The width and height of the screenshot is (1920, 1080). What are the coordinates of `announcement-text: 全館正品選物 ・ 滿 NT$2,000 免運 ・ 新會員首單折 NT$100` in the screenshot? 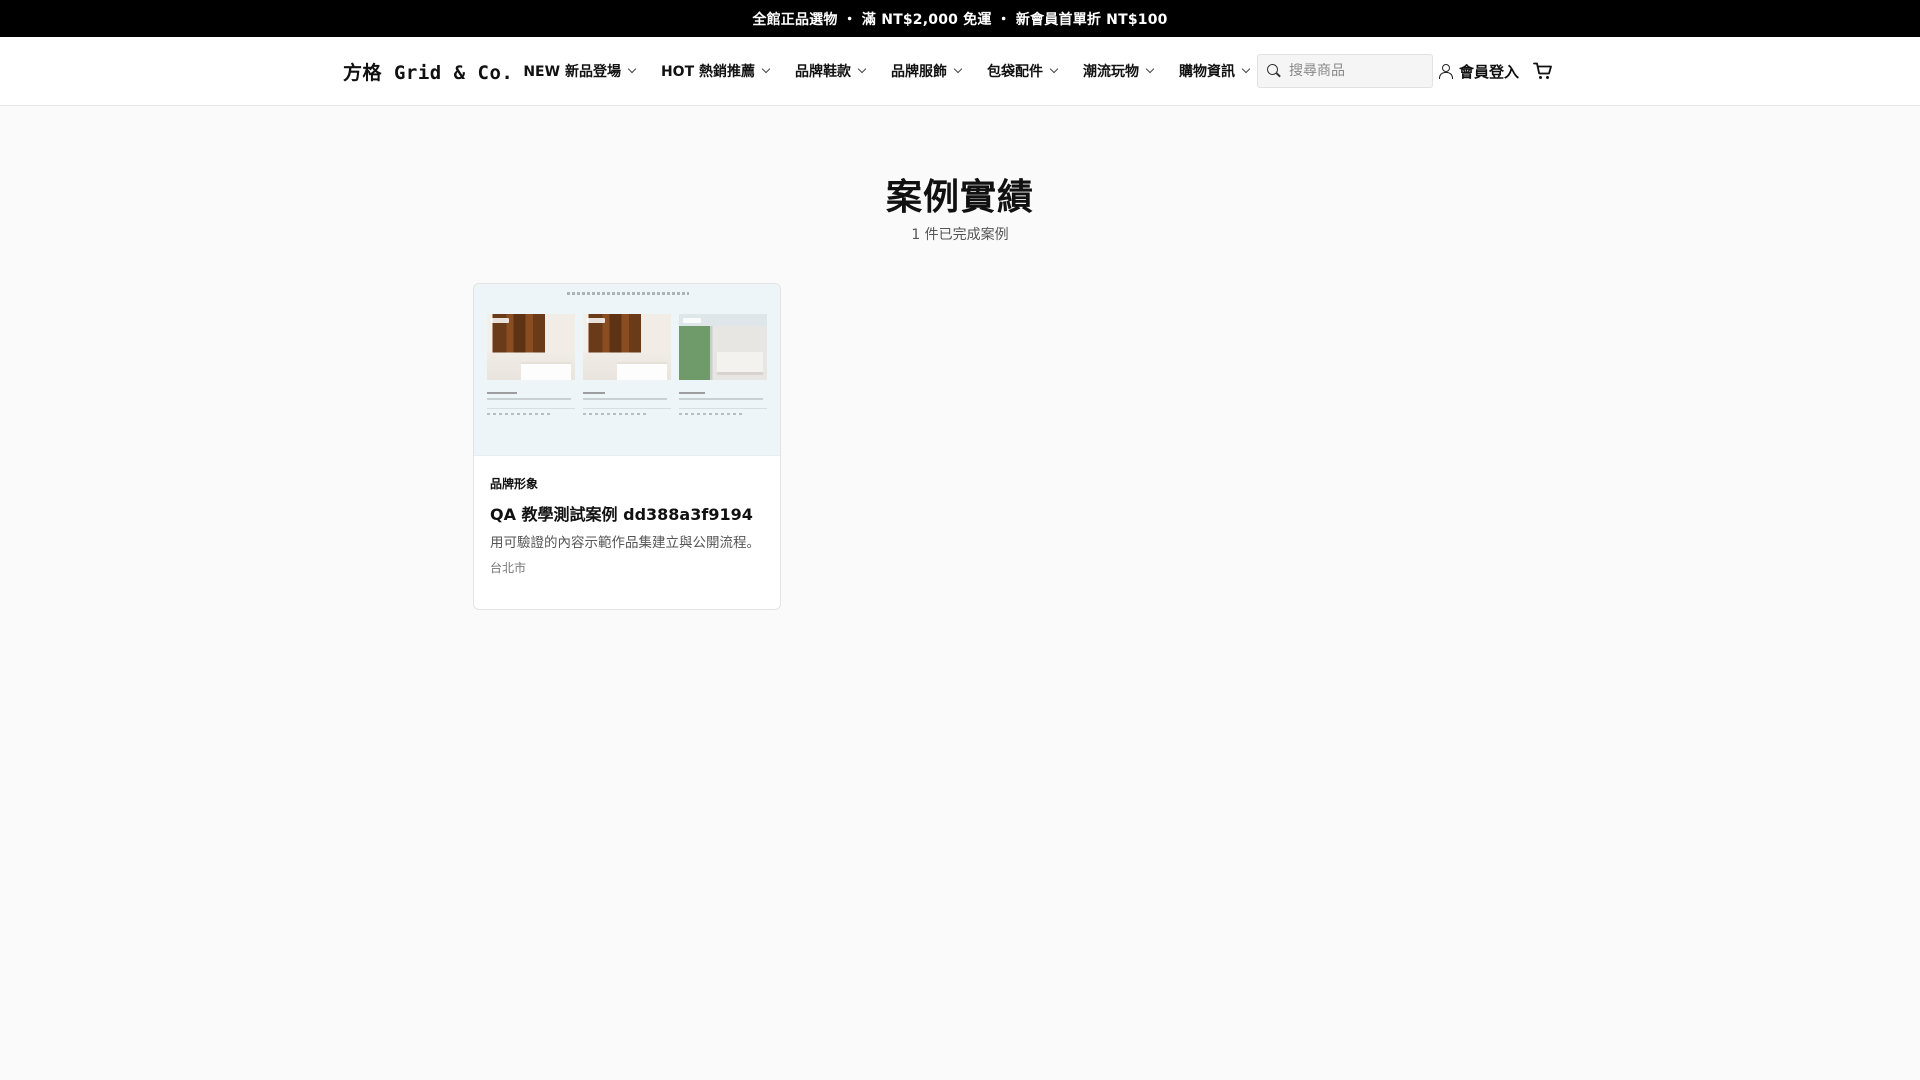 It's located at (960, 19).